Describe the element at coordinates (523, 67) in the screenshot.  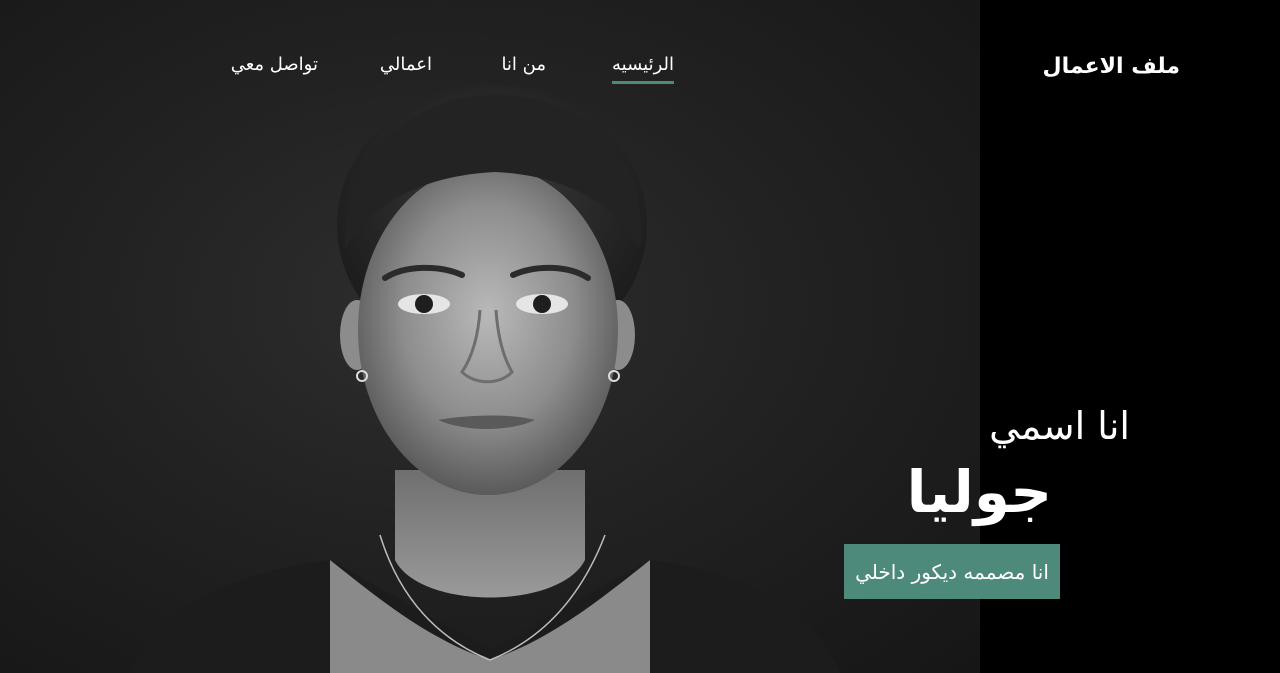
I see `nav-item-about: من انا` at that location.